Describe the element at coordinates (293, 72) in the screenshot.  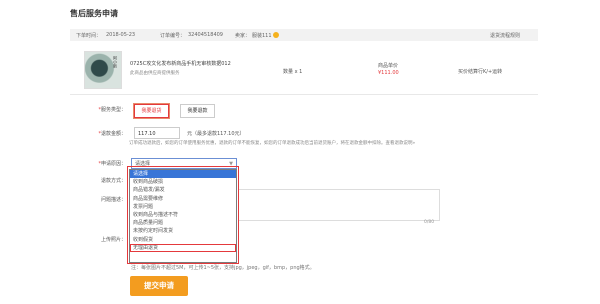
I see `product-quantity: 数量 x 1` at that location.